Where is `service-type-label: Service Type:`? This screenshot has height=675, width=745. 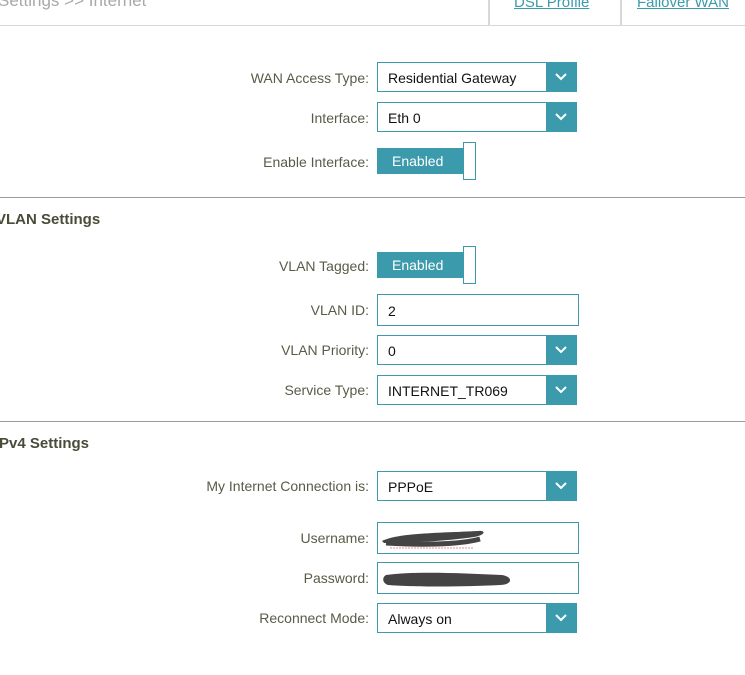 service-type-label: Service Type: is located at coordinates (326, 390).